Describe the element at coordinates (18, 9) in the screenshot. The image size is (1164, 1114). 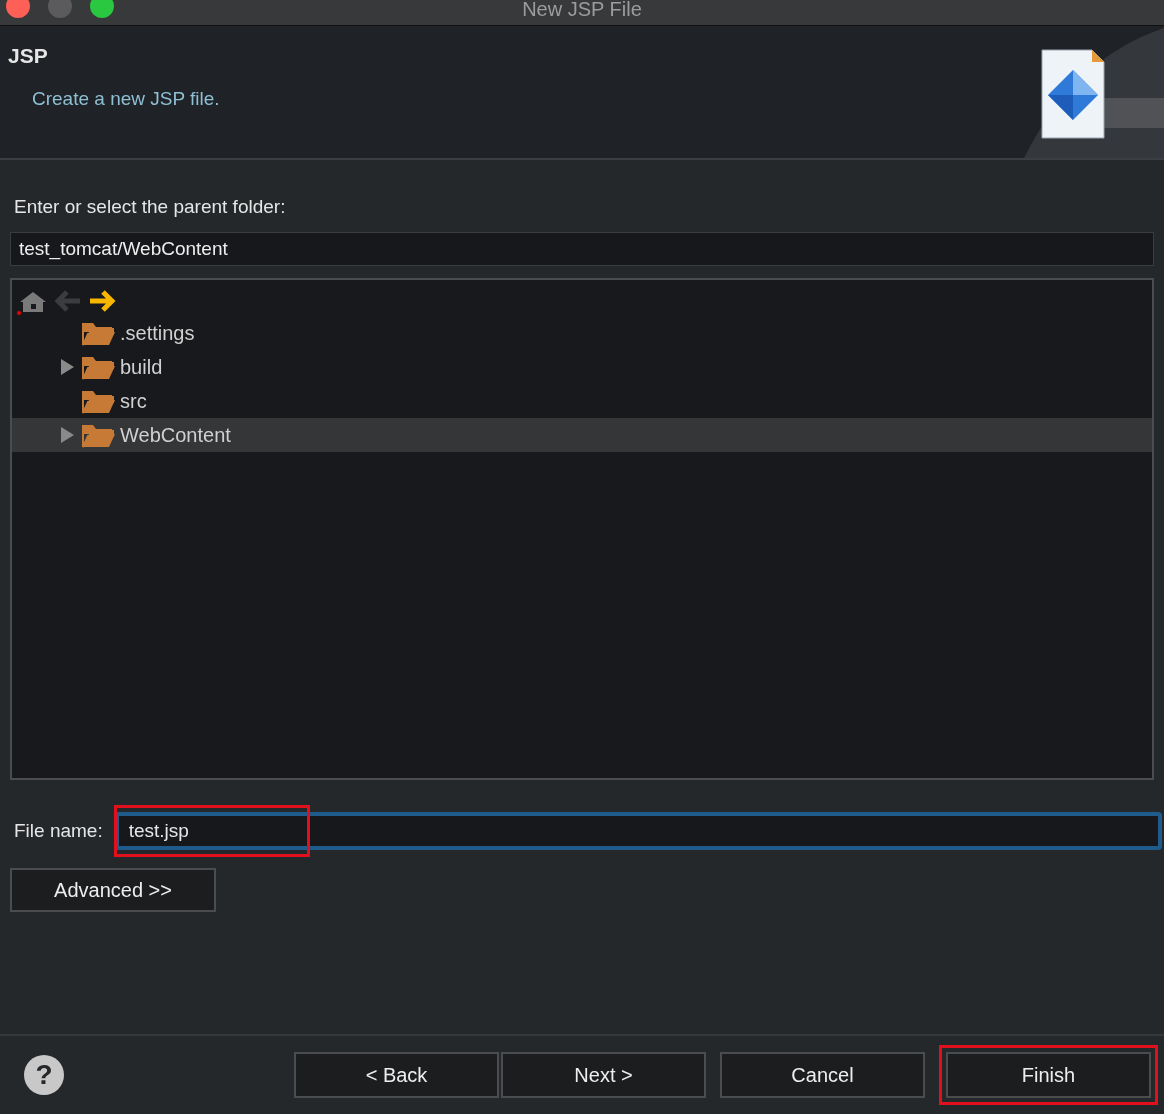
I see `close-icon` at that location.